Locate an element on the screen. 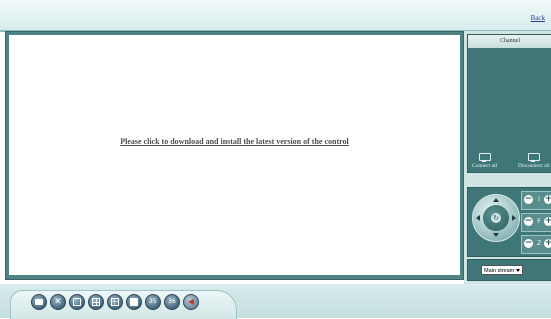 This screenshot has height=319, width=551. arrow-up-icon is located at coordinates (496, 200).